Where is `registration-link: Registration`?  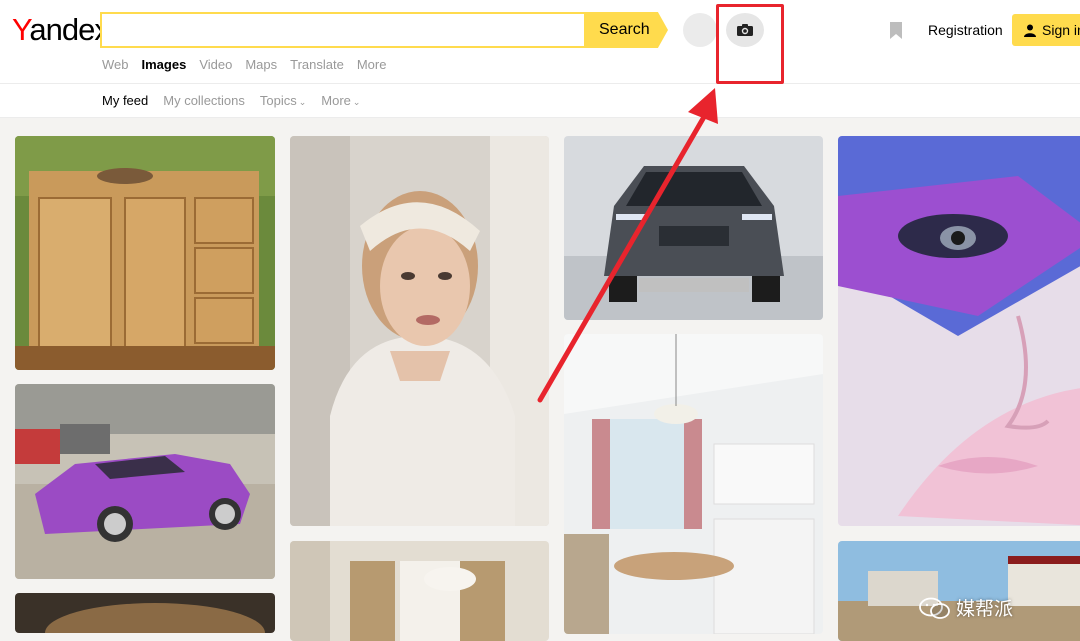
registration-link: Registration is located at coordinates (965, 30).